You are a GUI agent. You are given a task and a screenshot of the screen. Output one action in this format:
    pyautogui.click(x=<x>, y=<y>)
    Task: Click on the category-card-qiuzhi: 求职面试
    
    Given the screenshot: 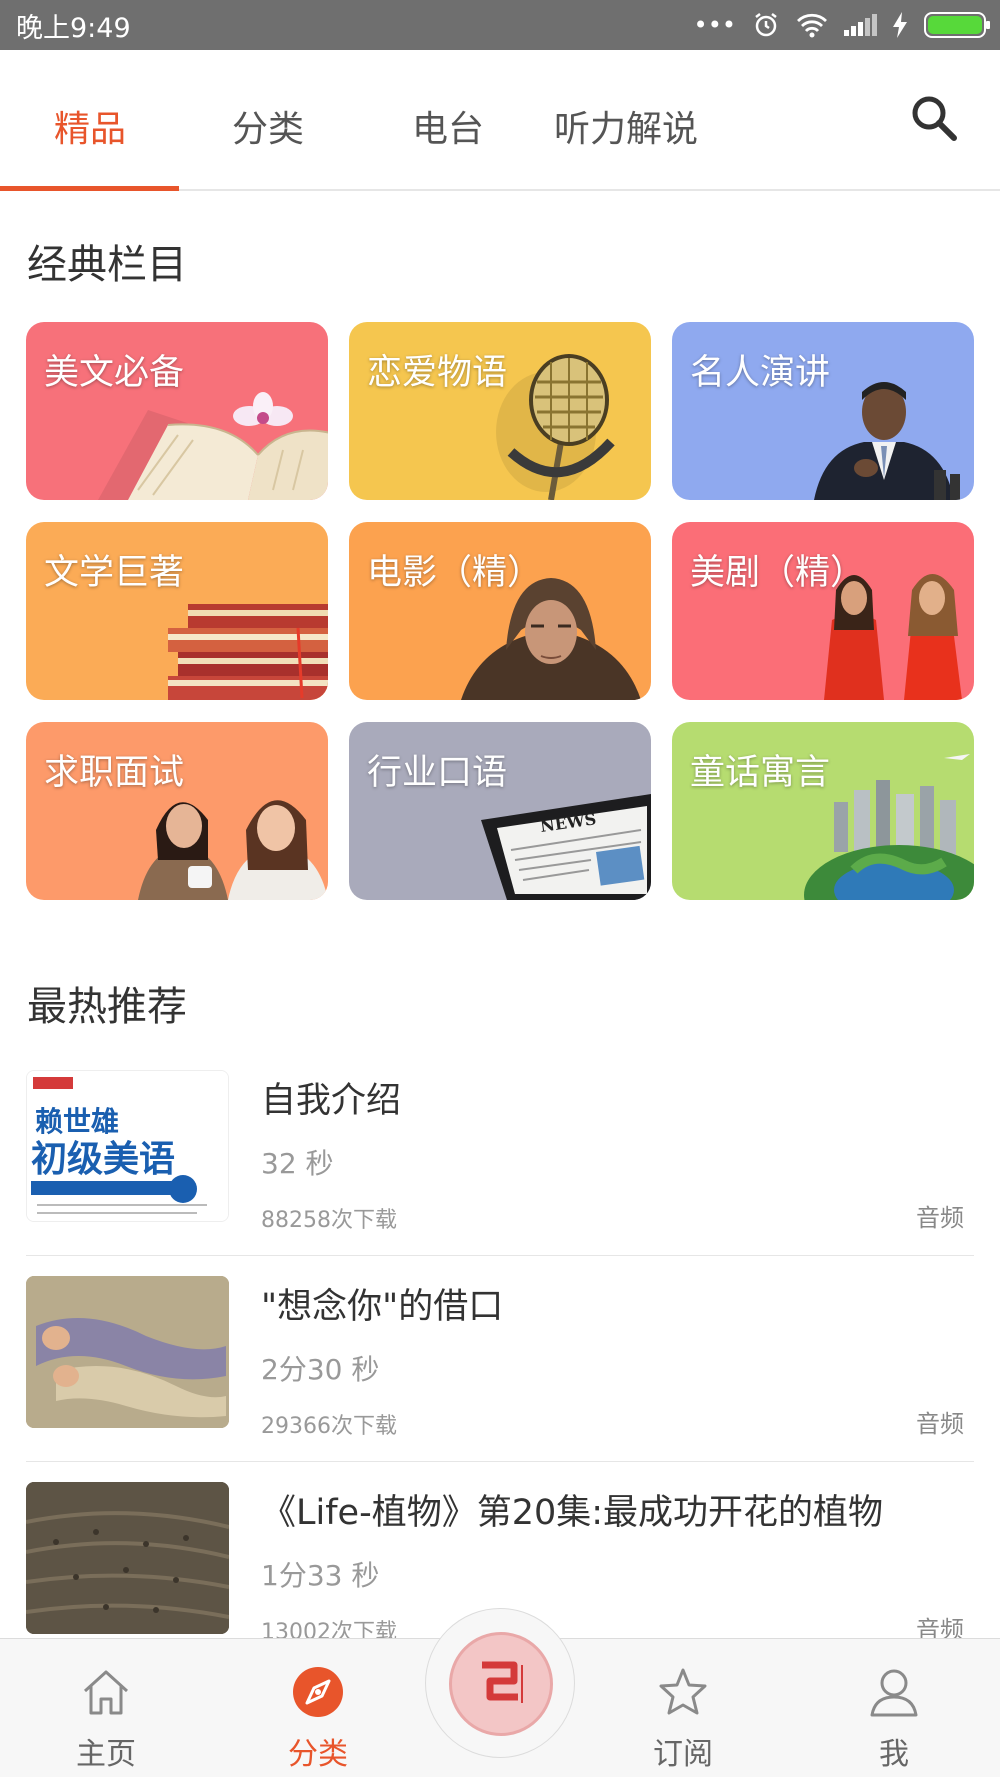 What is the action you would take?
    pyautogui.click(x=177, y=811)
    